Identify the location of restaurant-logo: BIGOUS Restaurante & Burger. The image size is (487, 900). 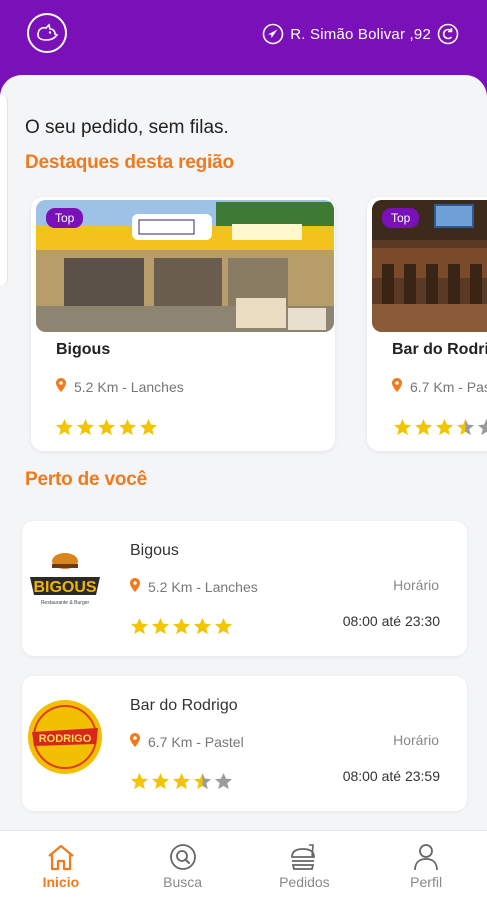
(65, 582).